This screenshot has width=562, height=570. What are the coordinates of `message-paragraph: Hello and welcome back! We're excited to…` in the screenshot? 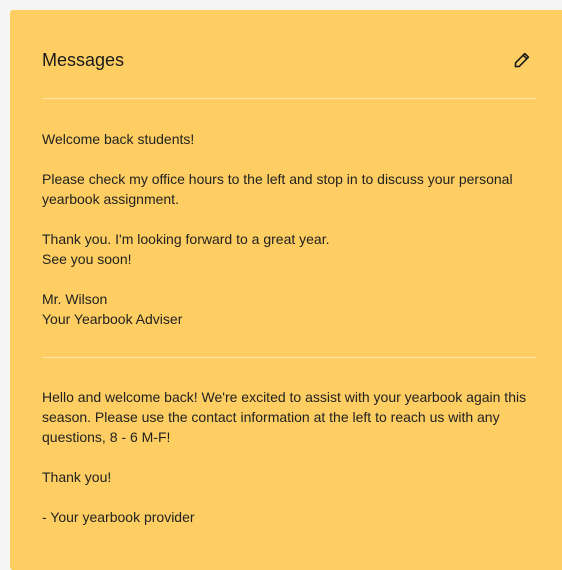 It's located at (284, 417).